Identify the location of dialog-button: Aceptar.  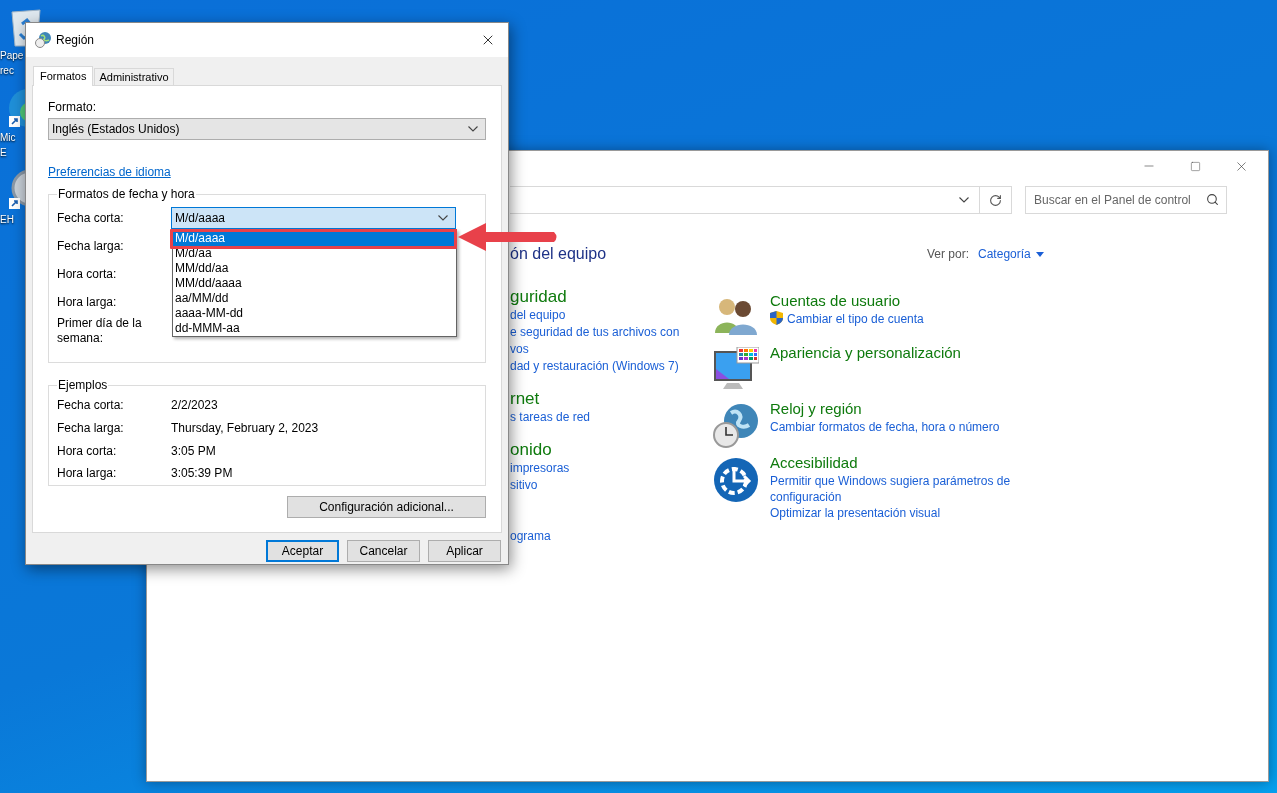
(302, 551).